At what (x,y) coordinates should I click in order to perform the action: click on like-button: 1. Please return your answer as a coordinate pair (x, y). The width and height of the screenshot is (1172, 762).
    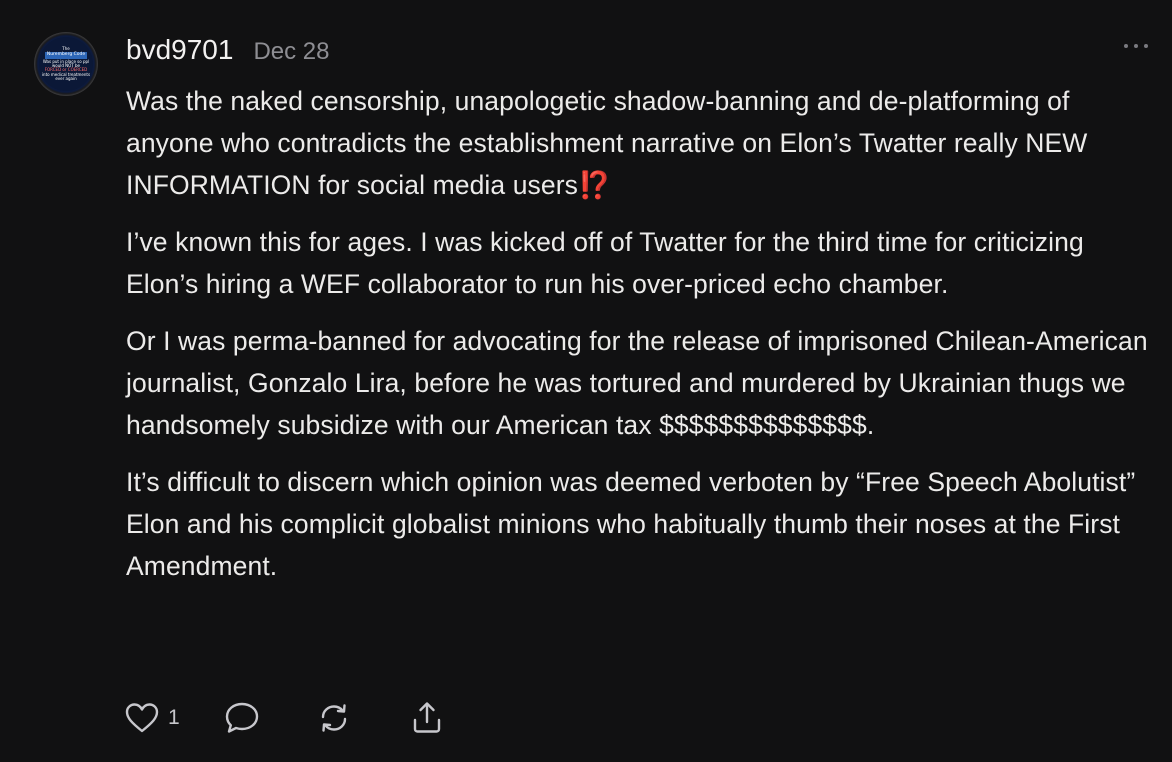
    Looking at the image, I should click on (152, 718).